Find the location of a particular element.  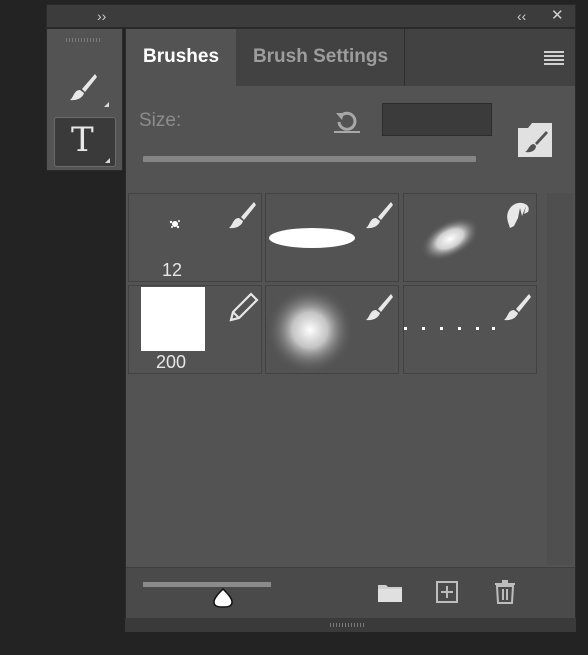

panel-tab-bar: Brushes Brush Settings is located at coordinates (350, 57).